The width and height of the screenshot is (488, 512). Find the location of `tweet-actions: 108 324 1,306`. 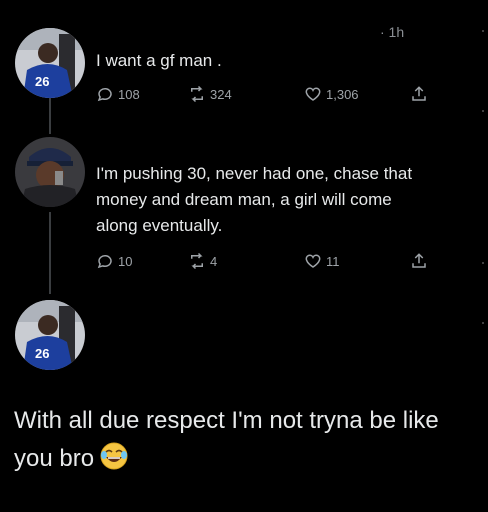

tweet-actions: 108 324 1,306 is located at coordinates (271, 97).